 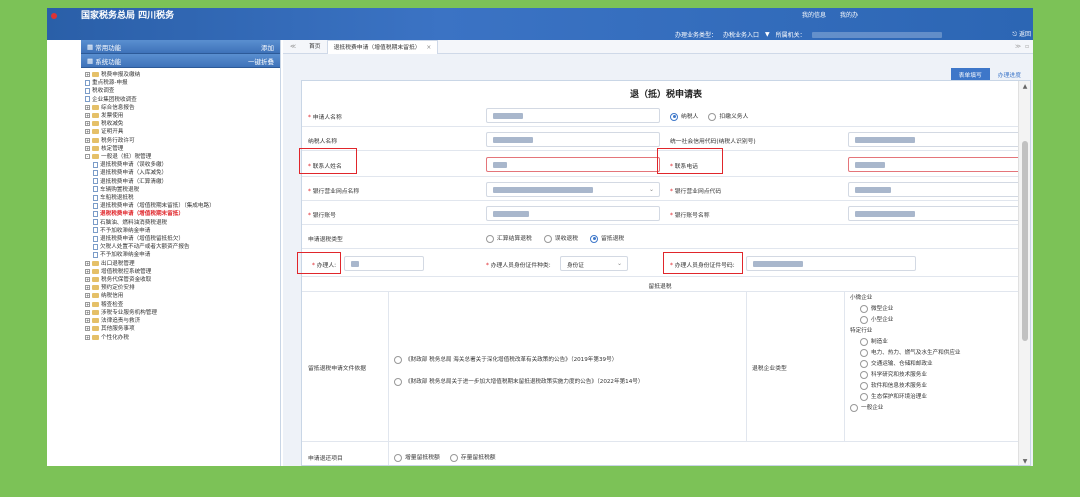 What do you see at coordinates (180, 141) in the screenshot?
I see `menu-item: + 税务行政许可` at bounding box center [180, 141].